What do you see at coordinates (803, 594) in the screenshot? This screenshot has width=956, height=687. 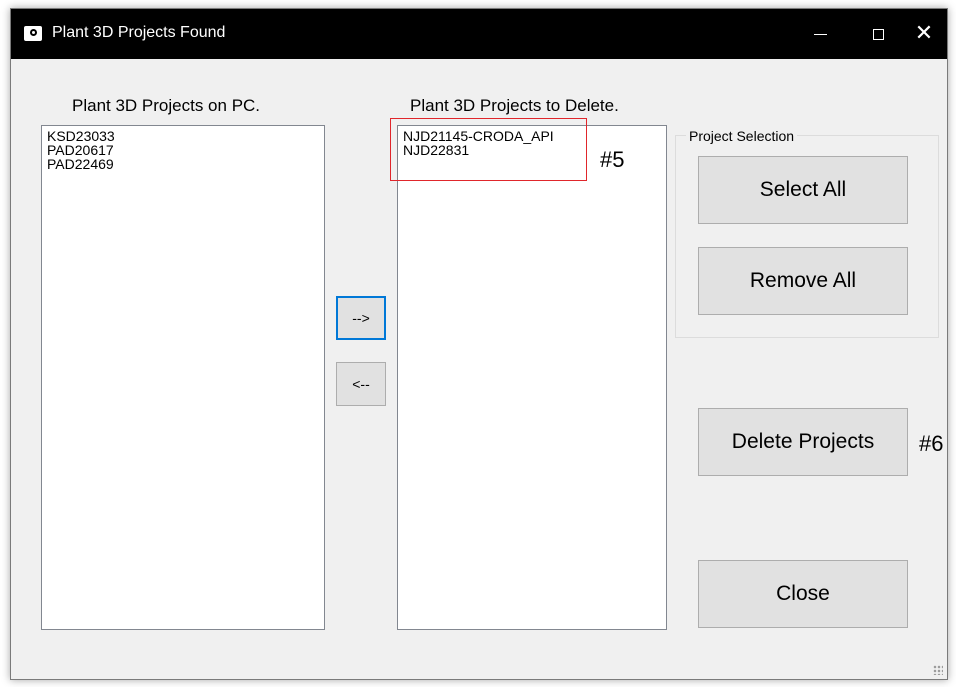 I see `close-button: Close` at bounding box center [803, 594].